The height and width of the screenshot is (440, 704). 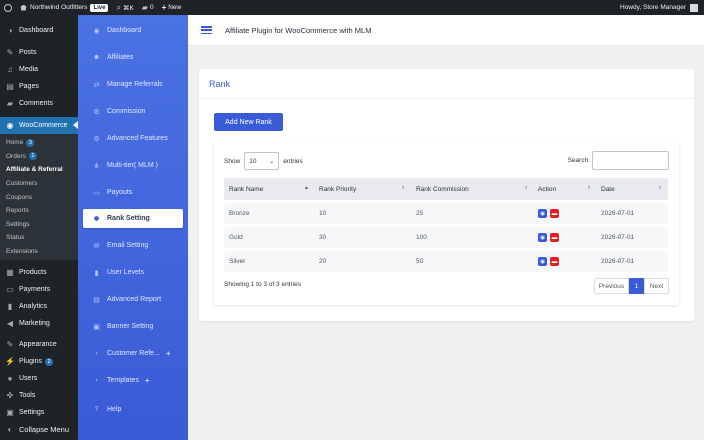 What do you see at coordinates (23, 7) in the screenshot?
I see `home-icon` at bounding box center [23, 7].